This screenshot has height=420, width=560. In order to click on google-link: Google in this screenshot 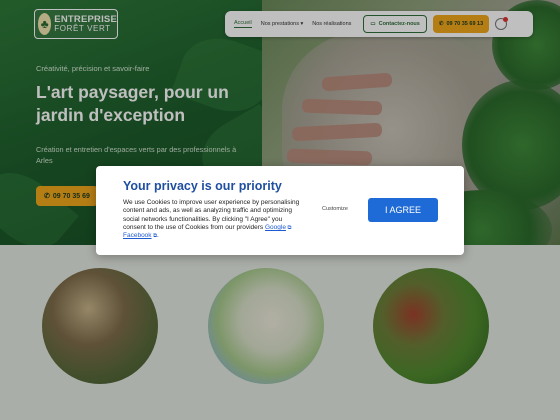, I will do `click(275, 227)`.